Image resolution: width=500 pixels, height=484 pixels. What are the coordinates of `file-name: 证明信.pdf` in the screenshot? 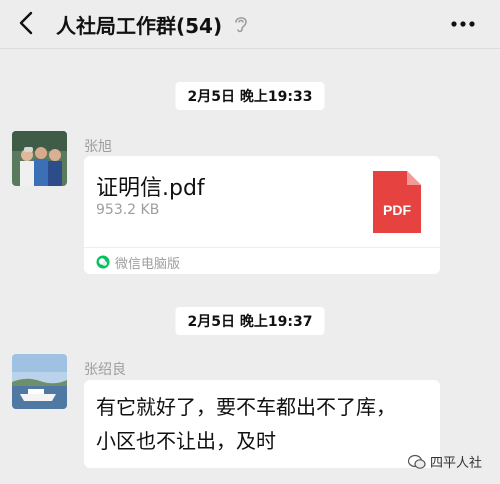 It's located at (150, 188).